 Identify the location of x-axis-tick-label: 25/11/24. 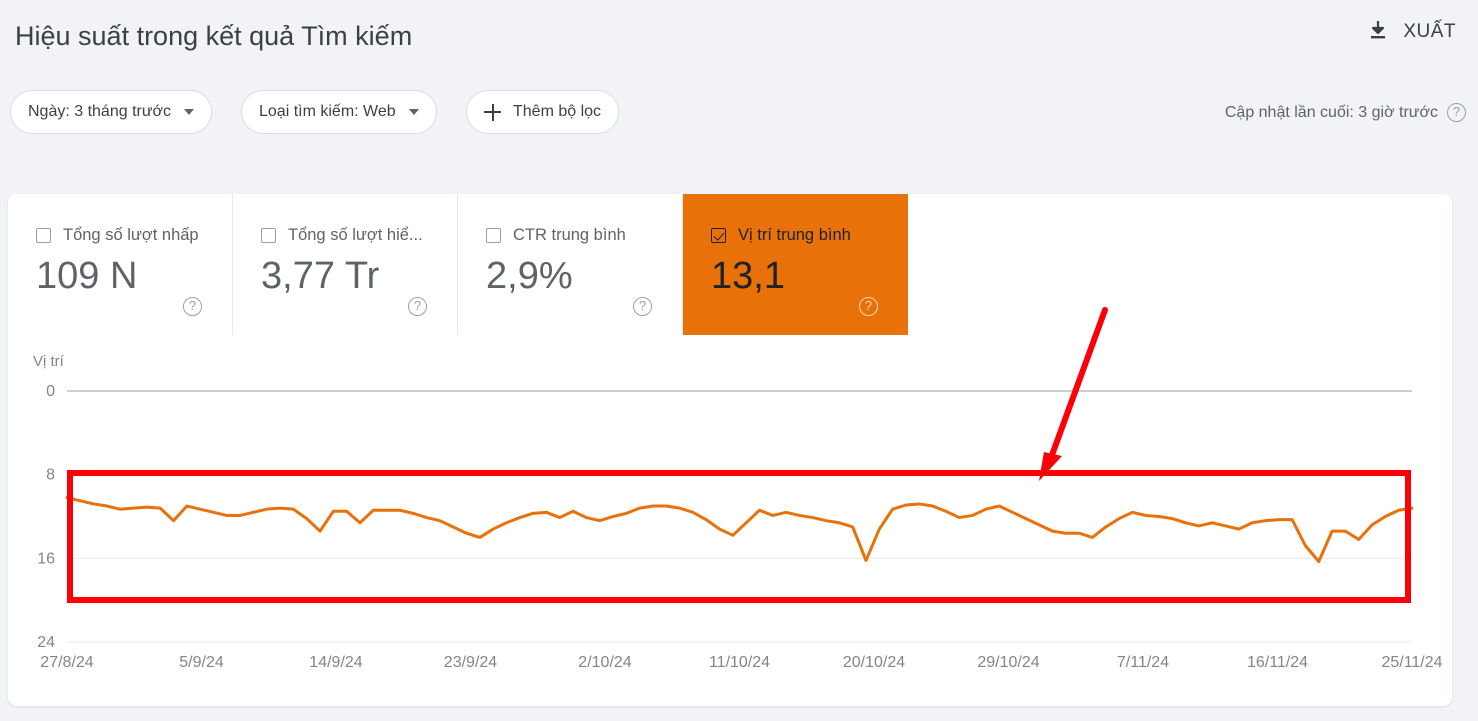
(1411, 662).